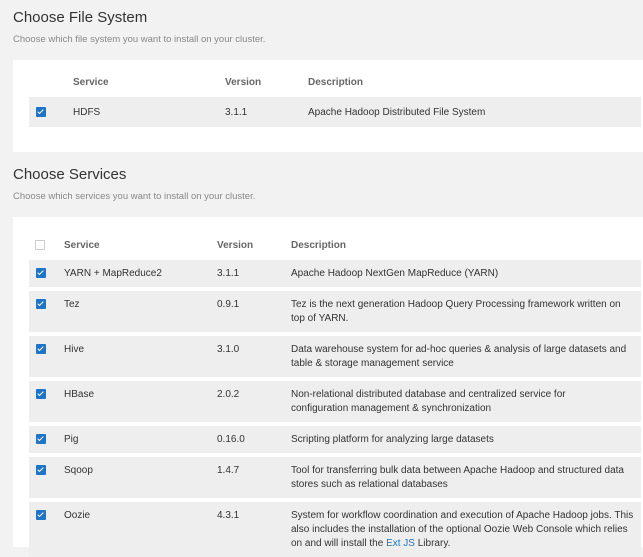 The image size is (643, 557). I want to click on service-version: 0.9.1, so click(254, 311).